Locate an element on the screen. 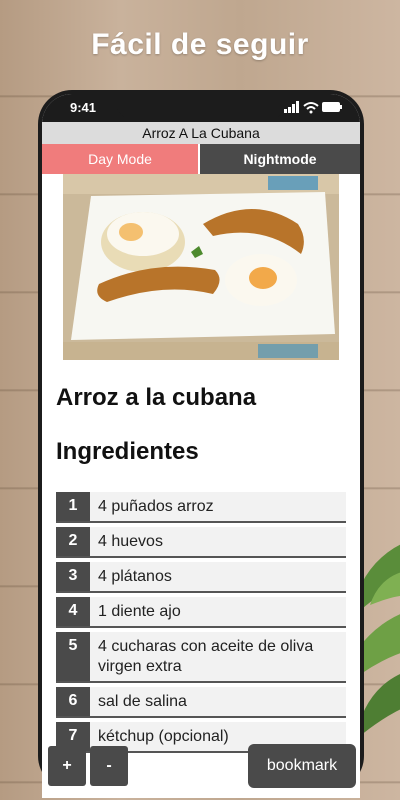 The width and height of the screenshot is (400, 800). night-mode-button: Nightmode is located at coordinates (280, 159).